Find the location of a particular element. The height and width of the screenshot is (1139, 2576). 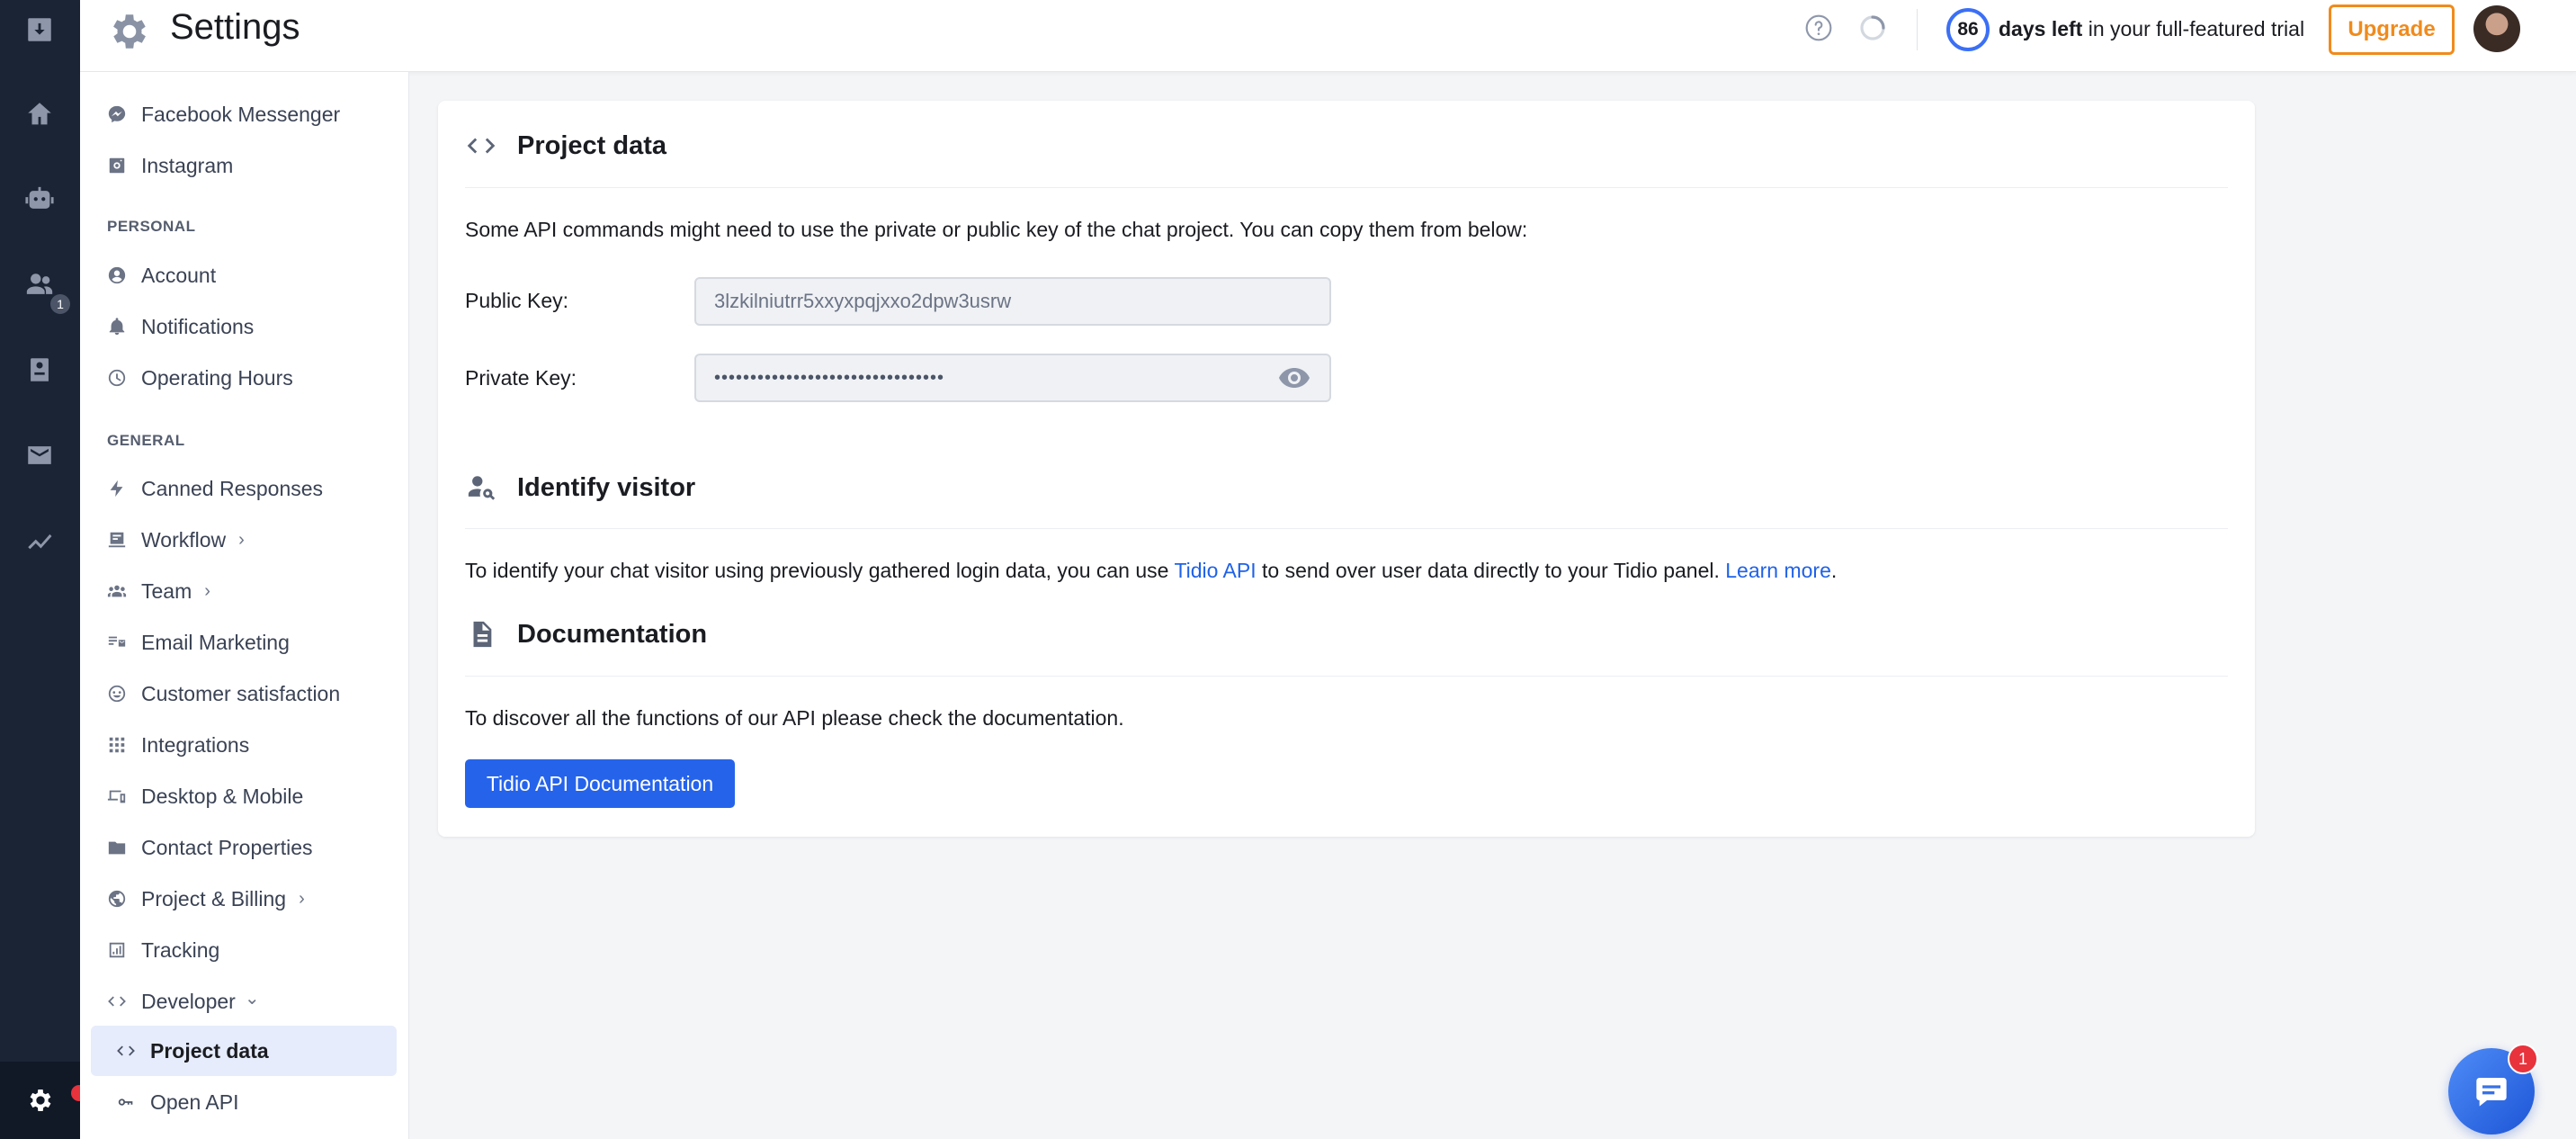

sidebar-item-facebook-messenger: Facebook Messenger is located at coordinates (244, 114).